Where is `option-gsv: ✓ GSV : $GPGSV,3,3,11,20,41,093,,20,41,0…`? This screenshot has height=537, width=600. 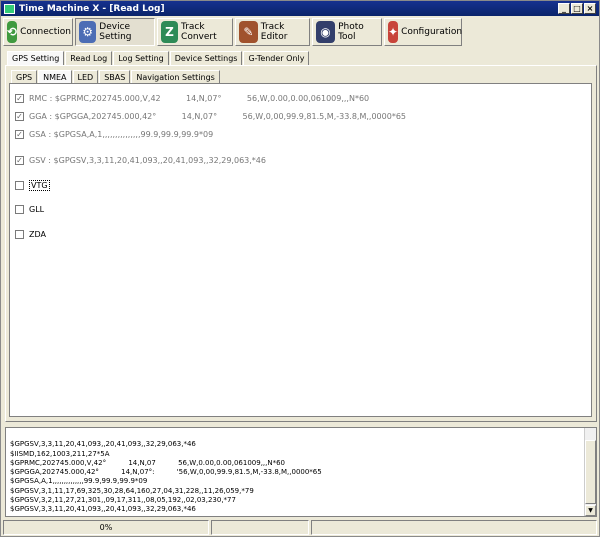 option-gsv: ✓ GSV : $GPGSV,3,3,11,20,41,093,,20,41,0… is located at coordinates (140, 160).